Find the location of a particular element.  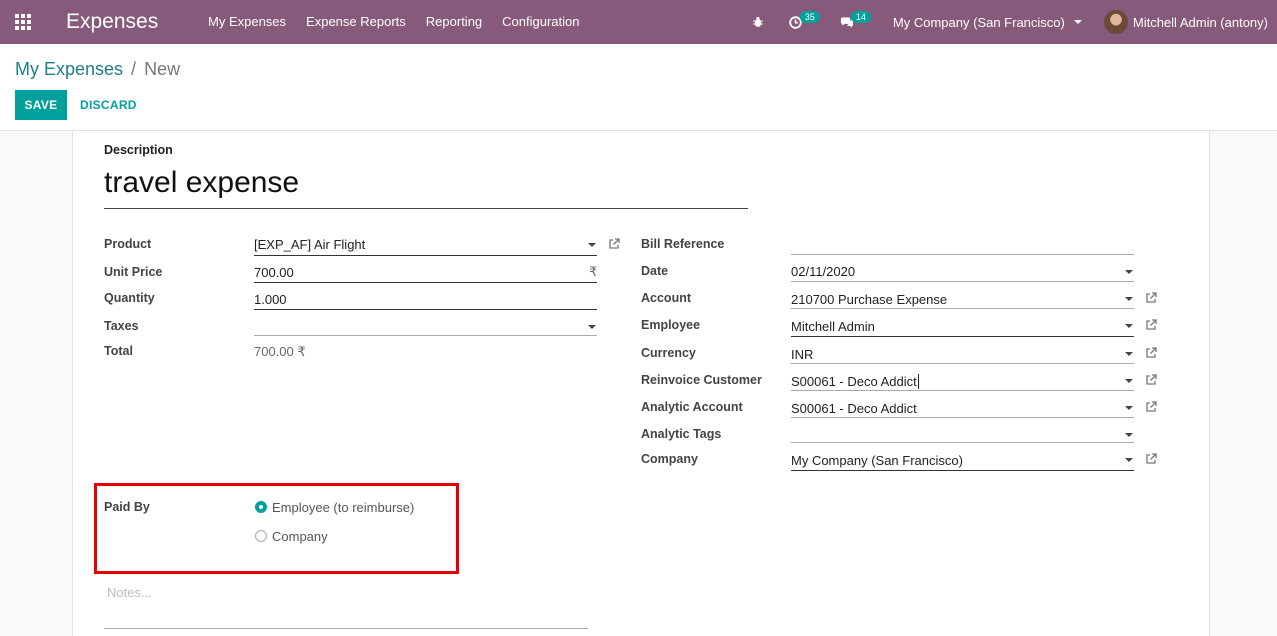

breadcrumb-current: New is located at coordinates (162, 69).